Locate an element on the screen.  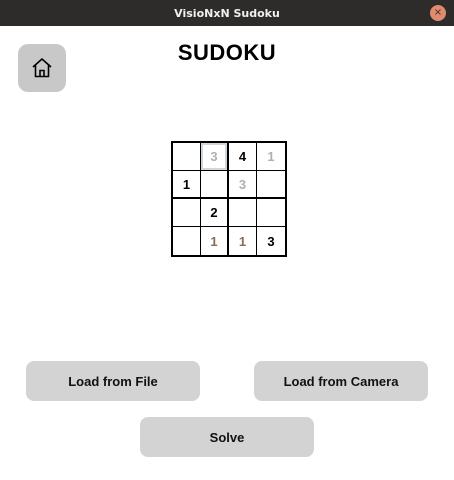
solve-button: Solve is located at coordinates (227, 437).